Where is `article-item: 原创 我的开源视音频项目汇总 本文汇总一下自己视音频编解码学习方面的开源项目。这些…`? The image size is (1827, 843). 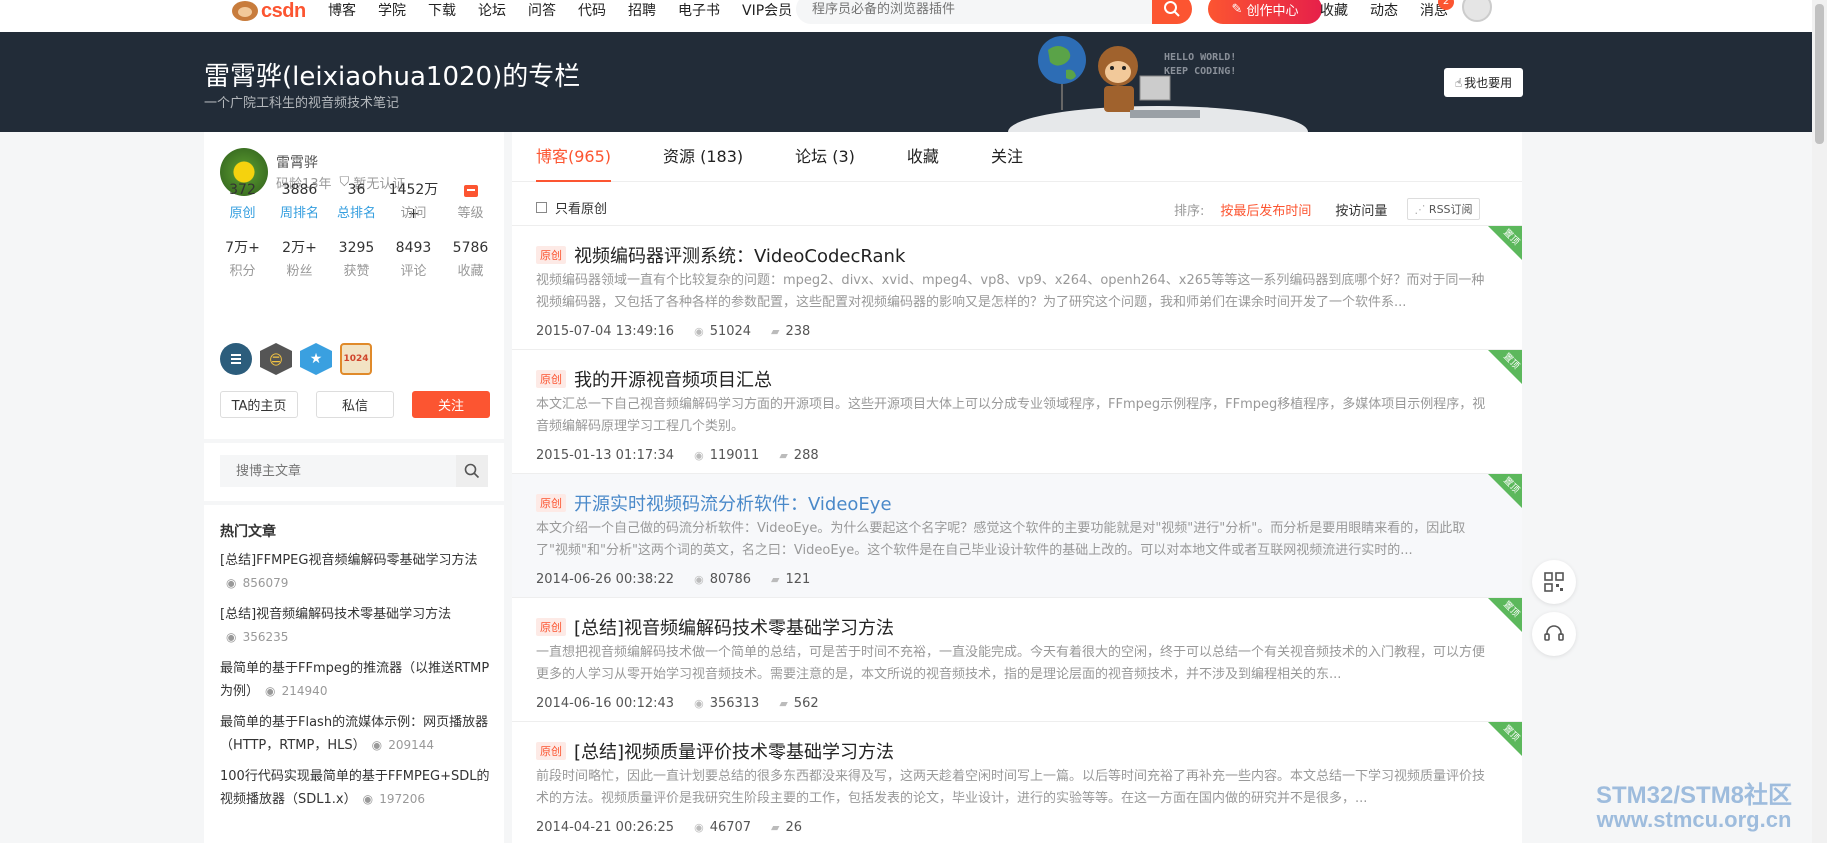 article-item: 原创 我的开源视音频项目汇总 本文汇总一下自己视音频编解码学习方面的开源项目。这些… is located at coordinates (1017, 412).